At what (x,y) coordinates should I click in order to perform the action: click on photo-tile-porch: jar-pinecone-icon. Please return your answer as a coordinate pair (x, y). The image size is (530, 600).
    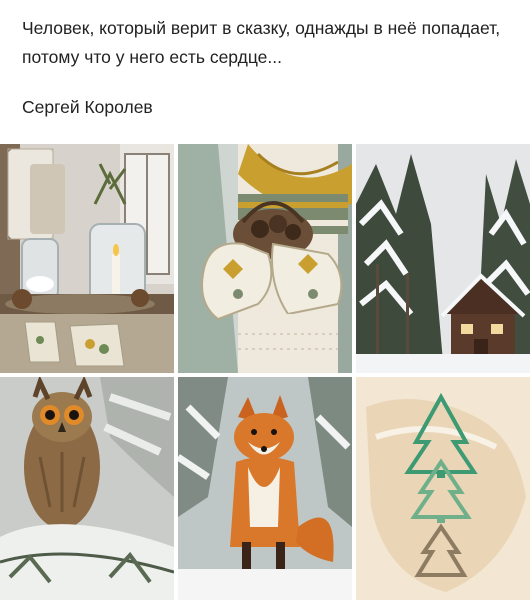
    Looking at the image, I should click on (87, 258).